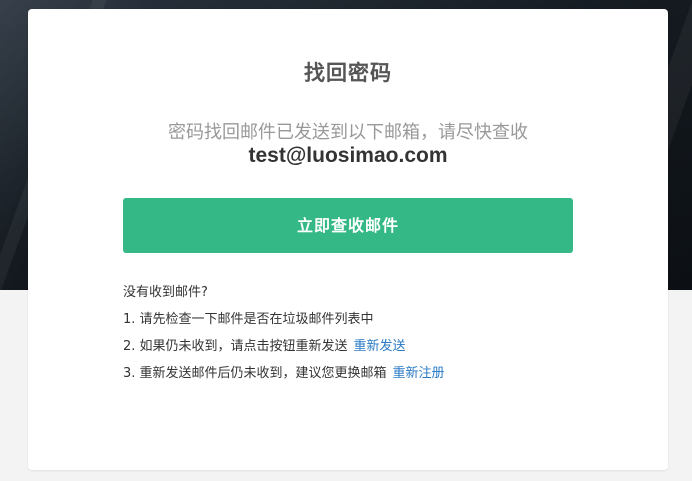  What do you see at coordinates (248, 319) in the screenshot?
I see `help-item-1: 1. 请先检查一下邮件是否在垃圾邮件列表中` at bounding box center [248, 319].